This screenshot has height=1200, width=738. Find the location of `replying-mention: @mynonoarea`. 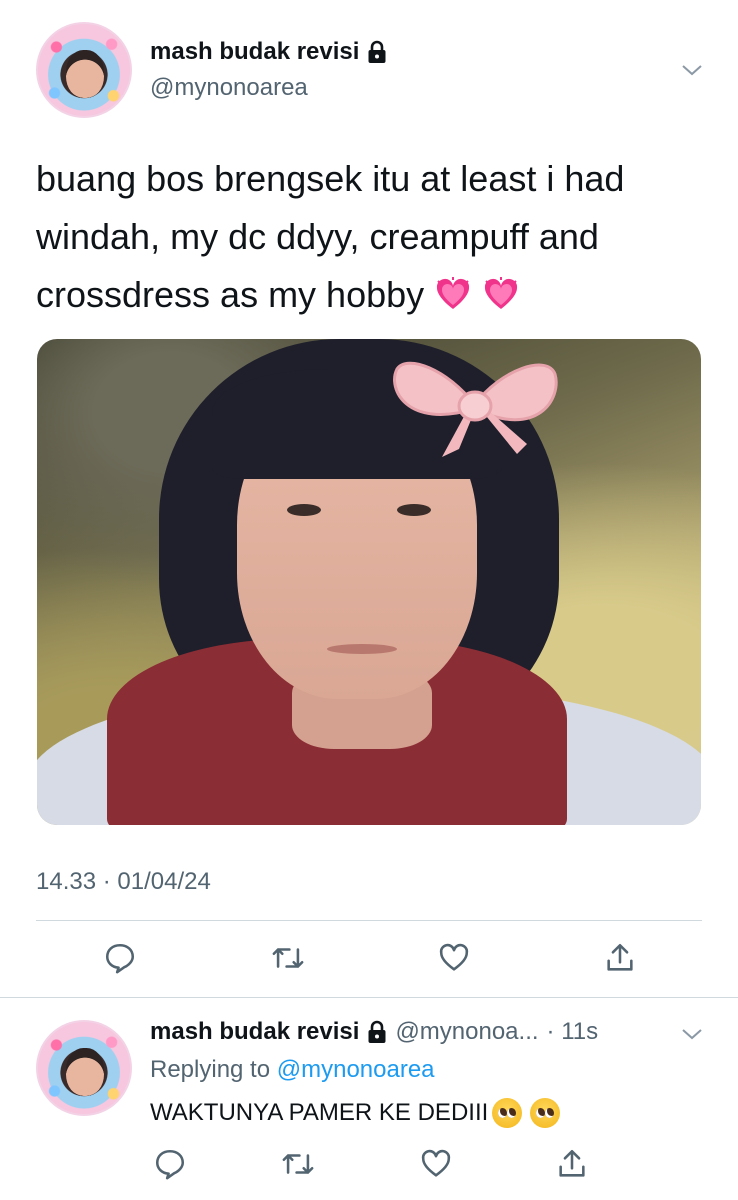

replying-mention: @mynonoarea is located at coordinates (356, 1069).